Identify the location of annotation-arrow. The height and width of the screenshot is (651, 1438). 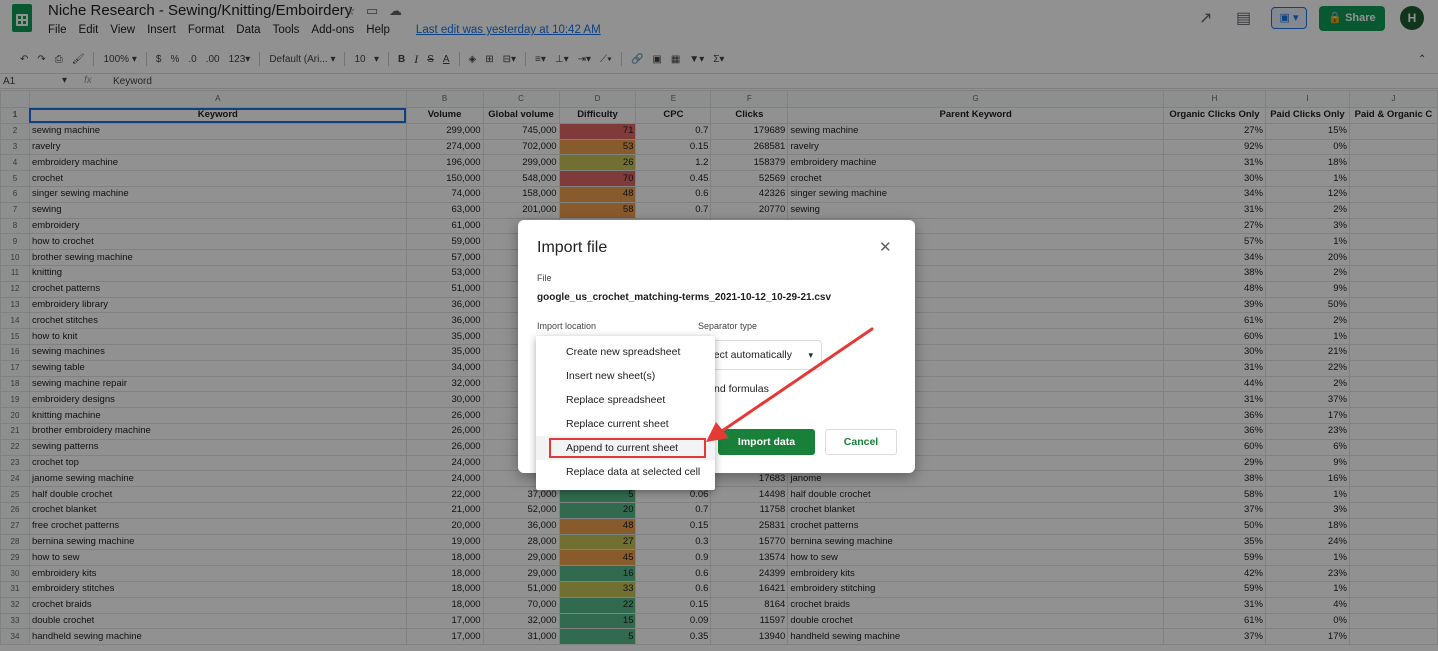
(790, 384).